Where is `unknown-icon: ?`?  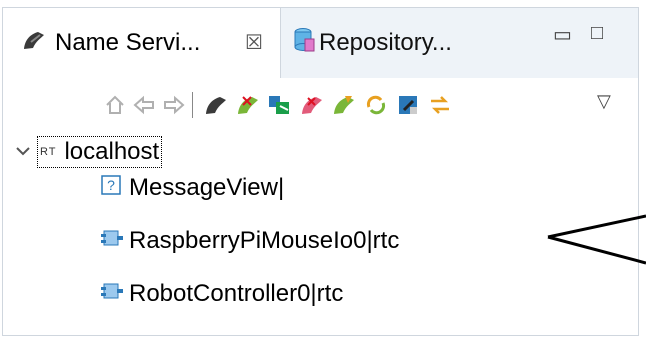
unknown-icon: ? is located at coordinates (111, 188).